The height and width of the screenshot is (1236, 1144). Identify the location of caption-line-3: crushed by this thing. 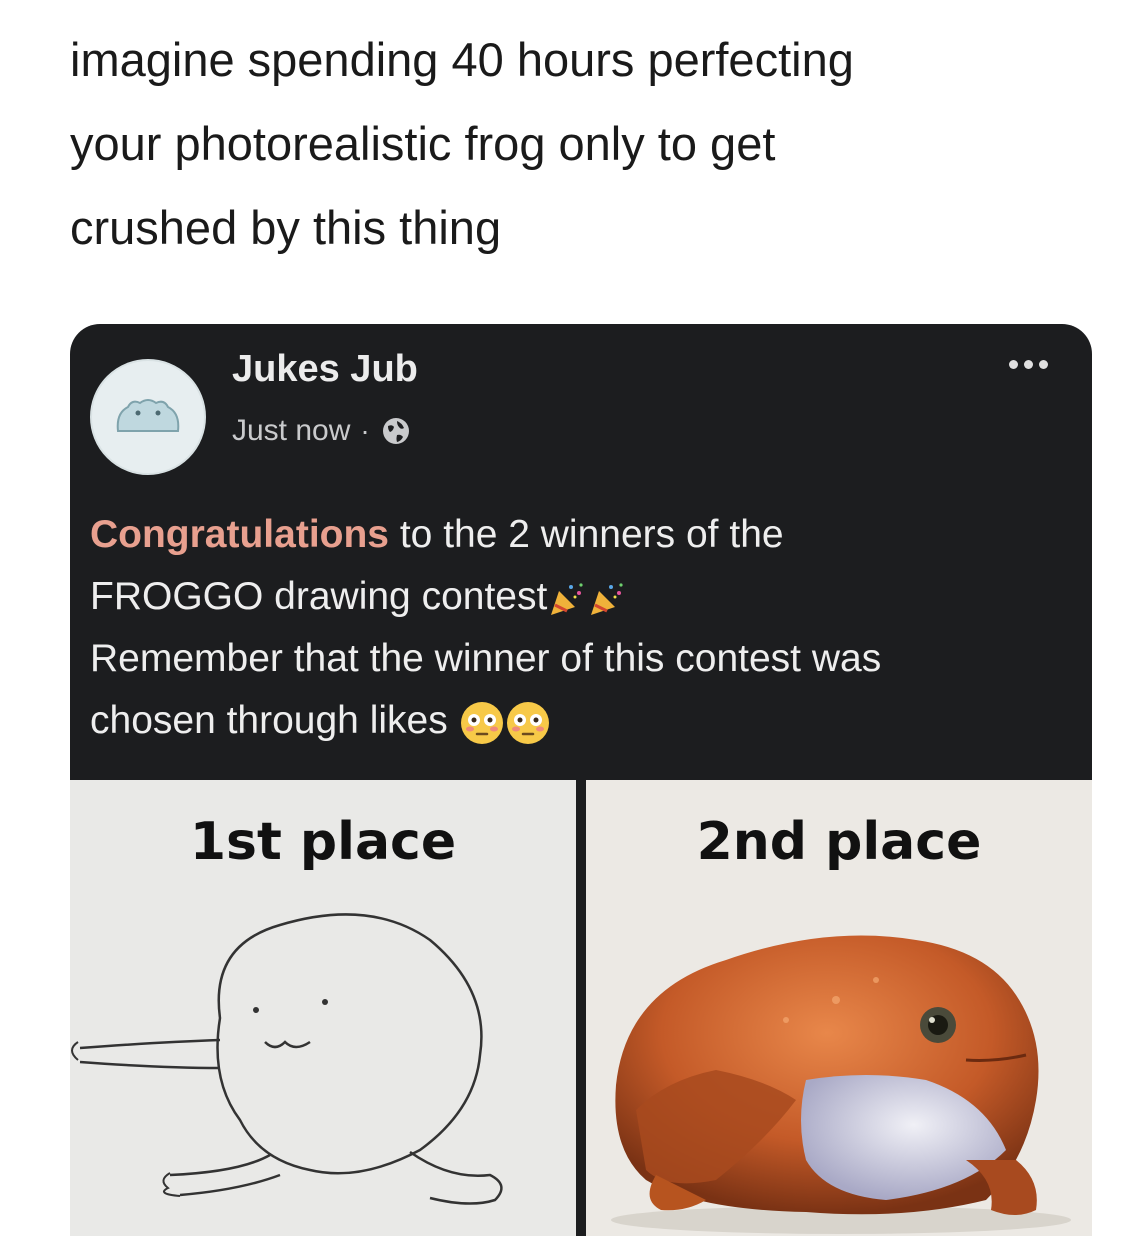
(286, 227).